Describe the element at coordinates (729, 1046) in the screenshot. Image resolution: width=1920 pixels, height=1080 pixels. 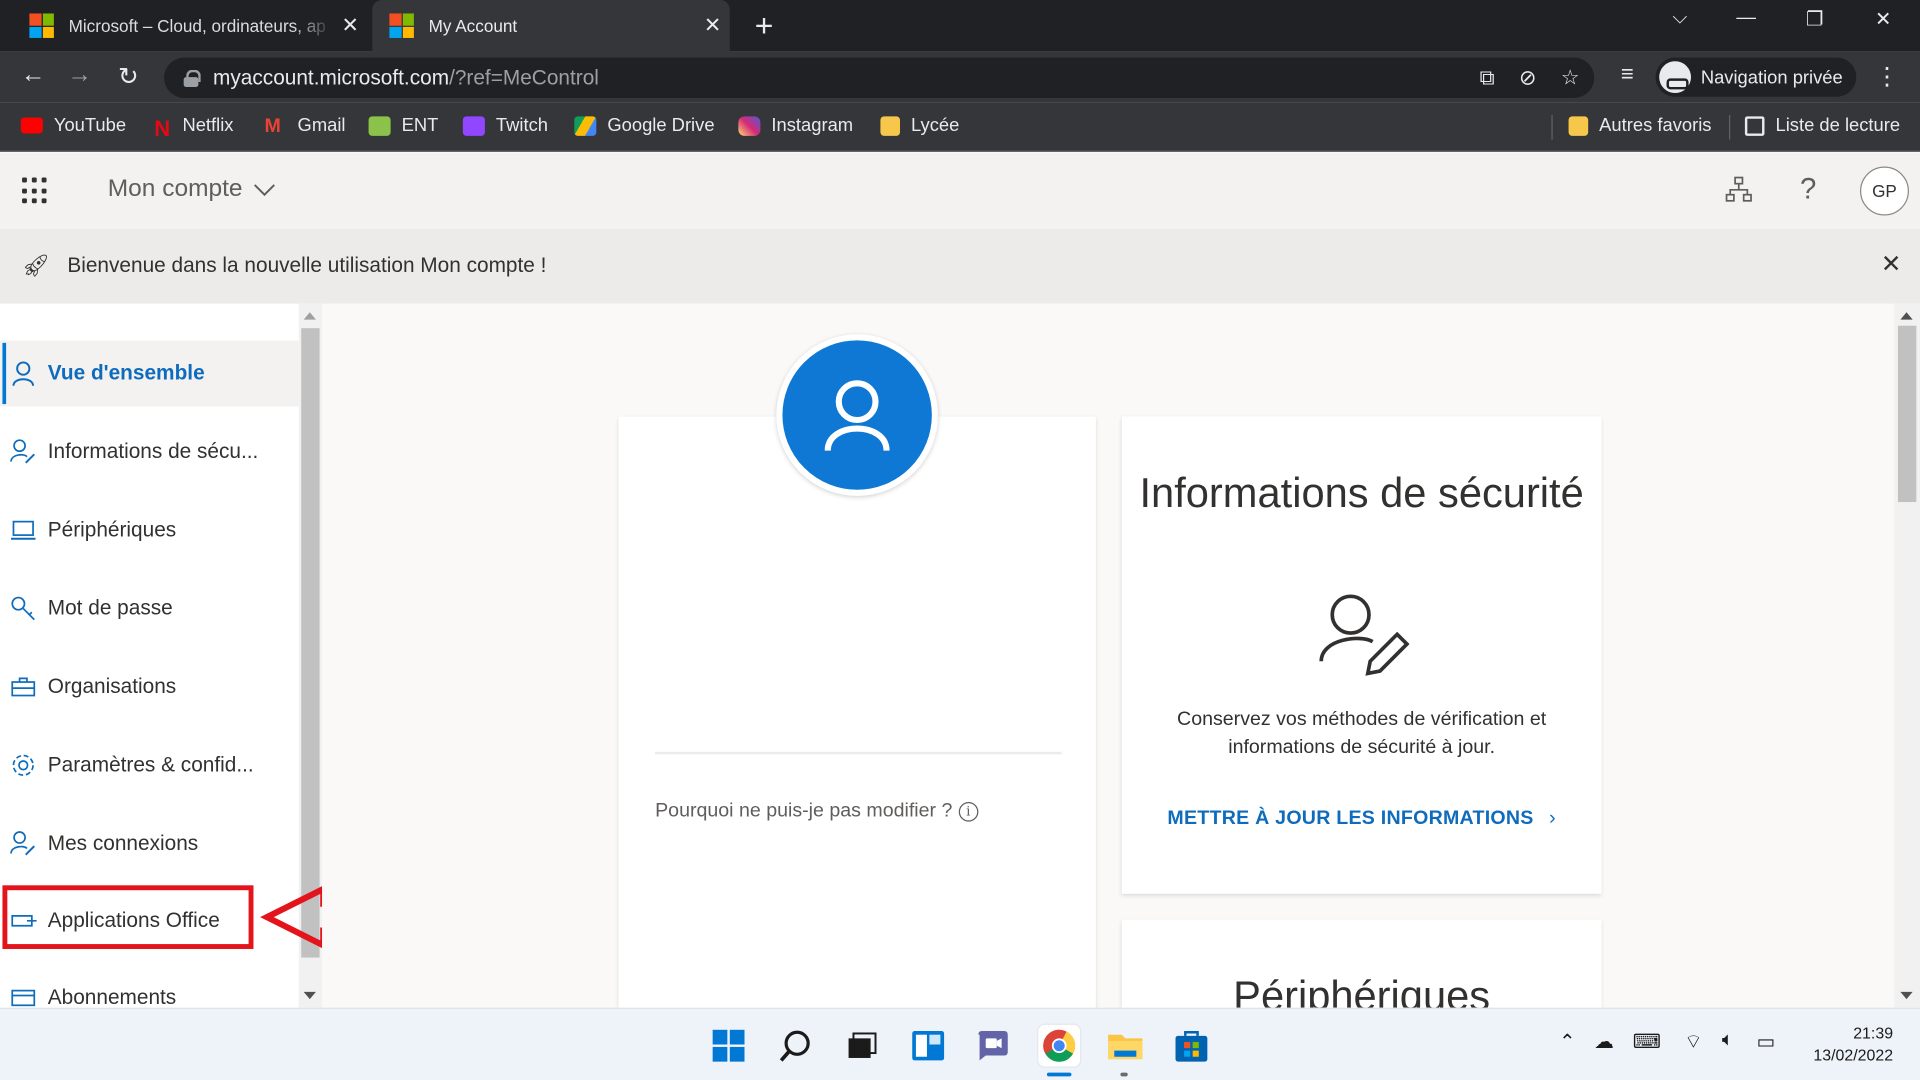
I see `windows-start-icon` at that location.